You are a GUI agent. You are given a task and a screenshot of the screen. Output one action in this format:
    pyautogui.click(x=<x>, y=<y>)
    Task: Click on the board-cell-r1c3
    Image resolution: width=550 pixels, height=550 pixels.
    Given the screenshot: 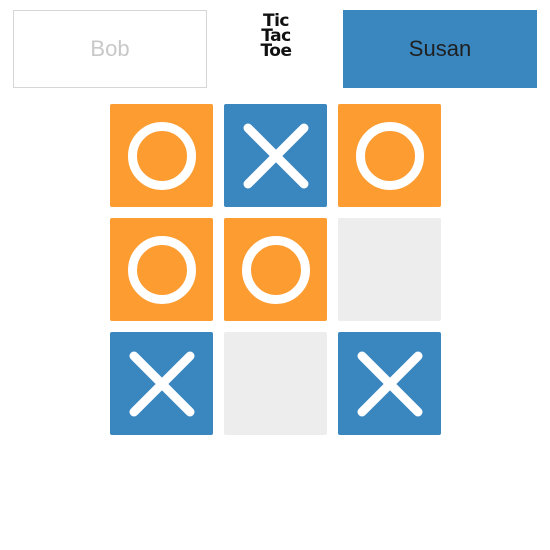 What is the action you would take?
    pyautogui.click(x=389, y=155)
    